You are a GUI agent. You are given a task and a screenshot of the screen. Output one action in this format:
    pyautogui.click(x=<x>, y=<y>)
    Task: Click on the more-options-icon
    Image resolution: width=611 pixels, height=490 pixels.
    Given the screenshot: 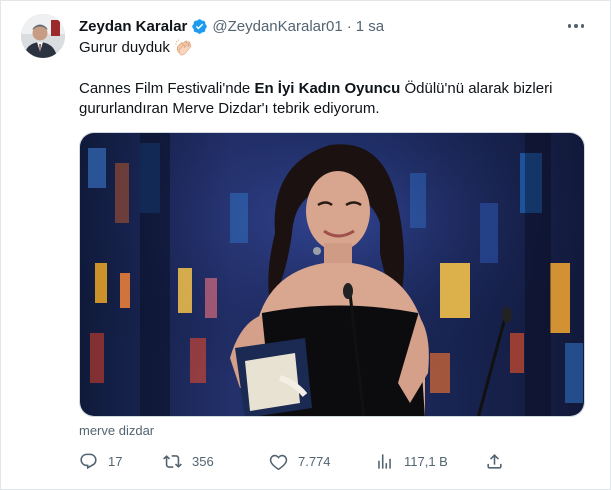 What is the action you would take?
    pyautogui.click(x=576, y=26)
    